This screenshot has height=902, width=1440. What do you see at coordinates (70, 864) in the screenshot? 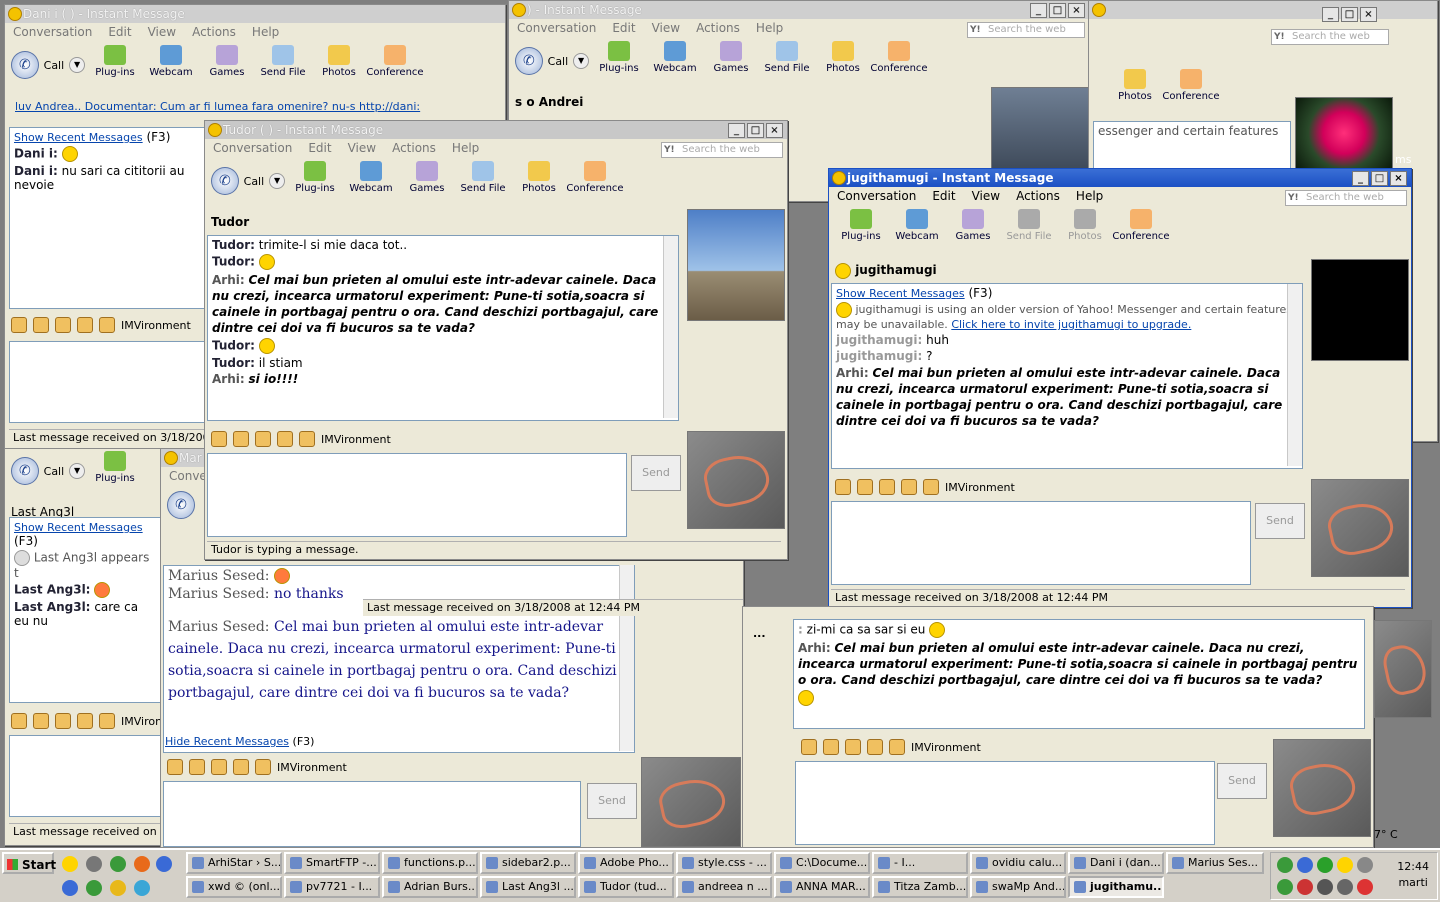
I see `messenger-quicklaunch-icon` at bounding box center [70, 864].